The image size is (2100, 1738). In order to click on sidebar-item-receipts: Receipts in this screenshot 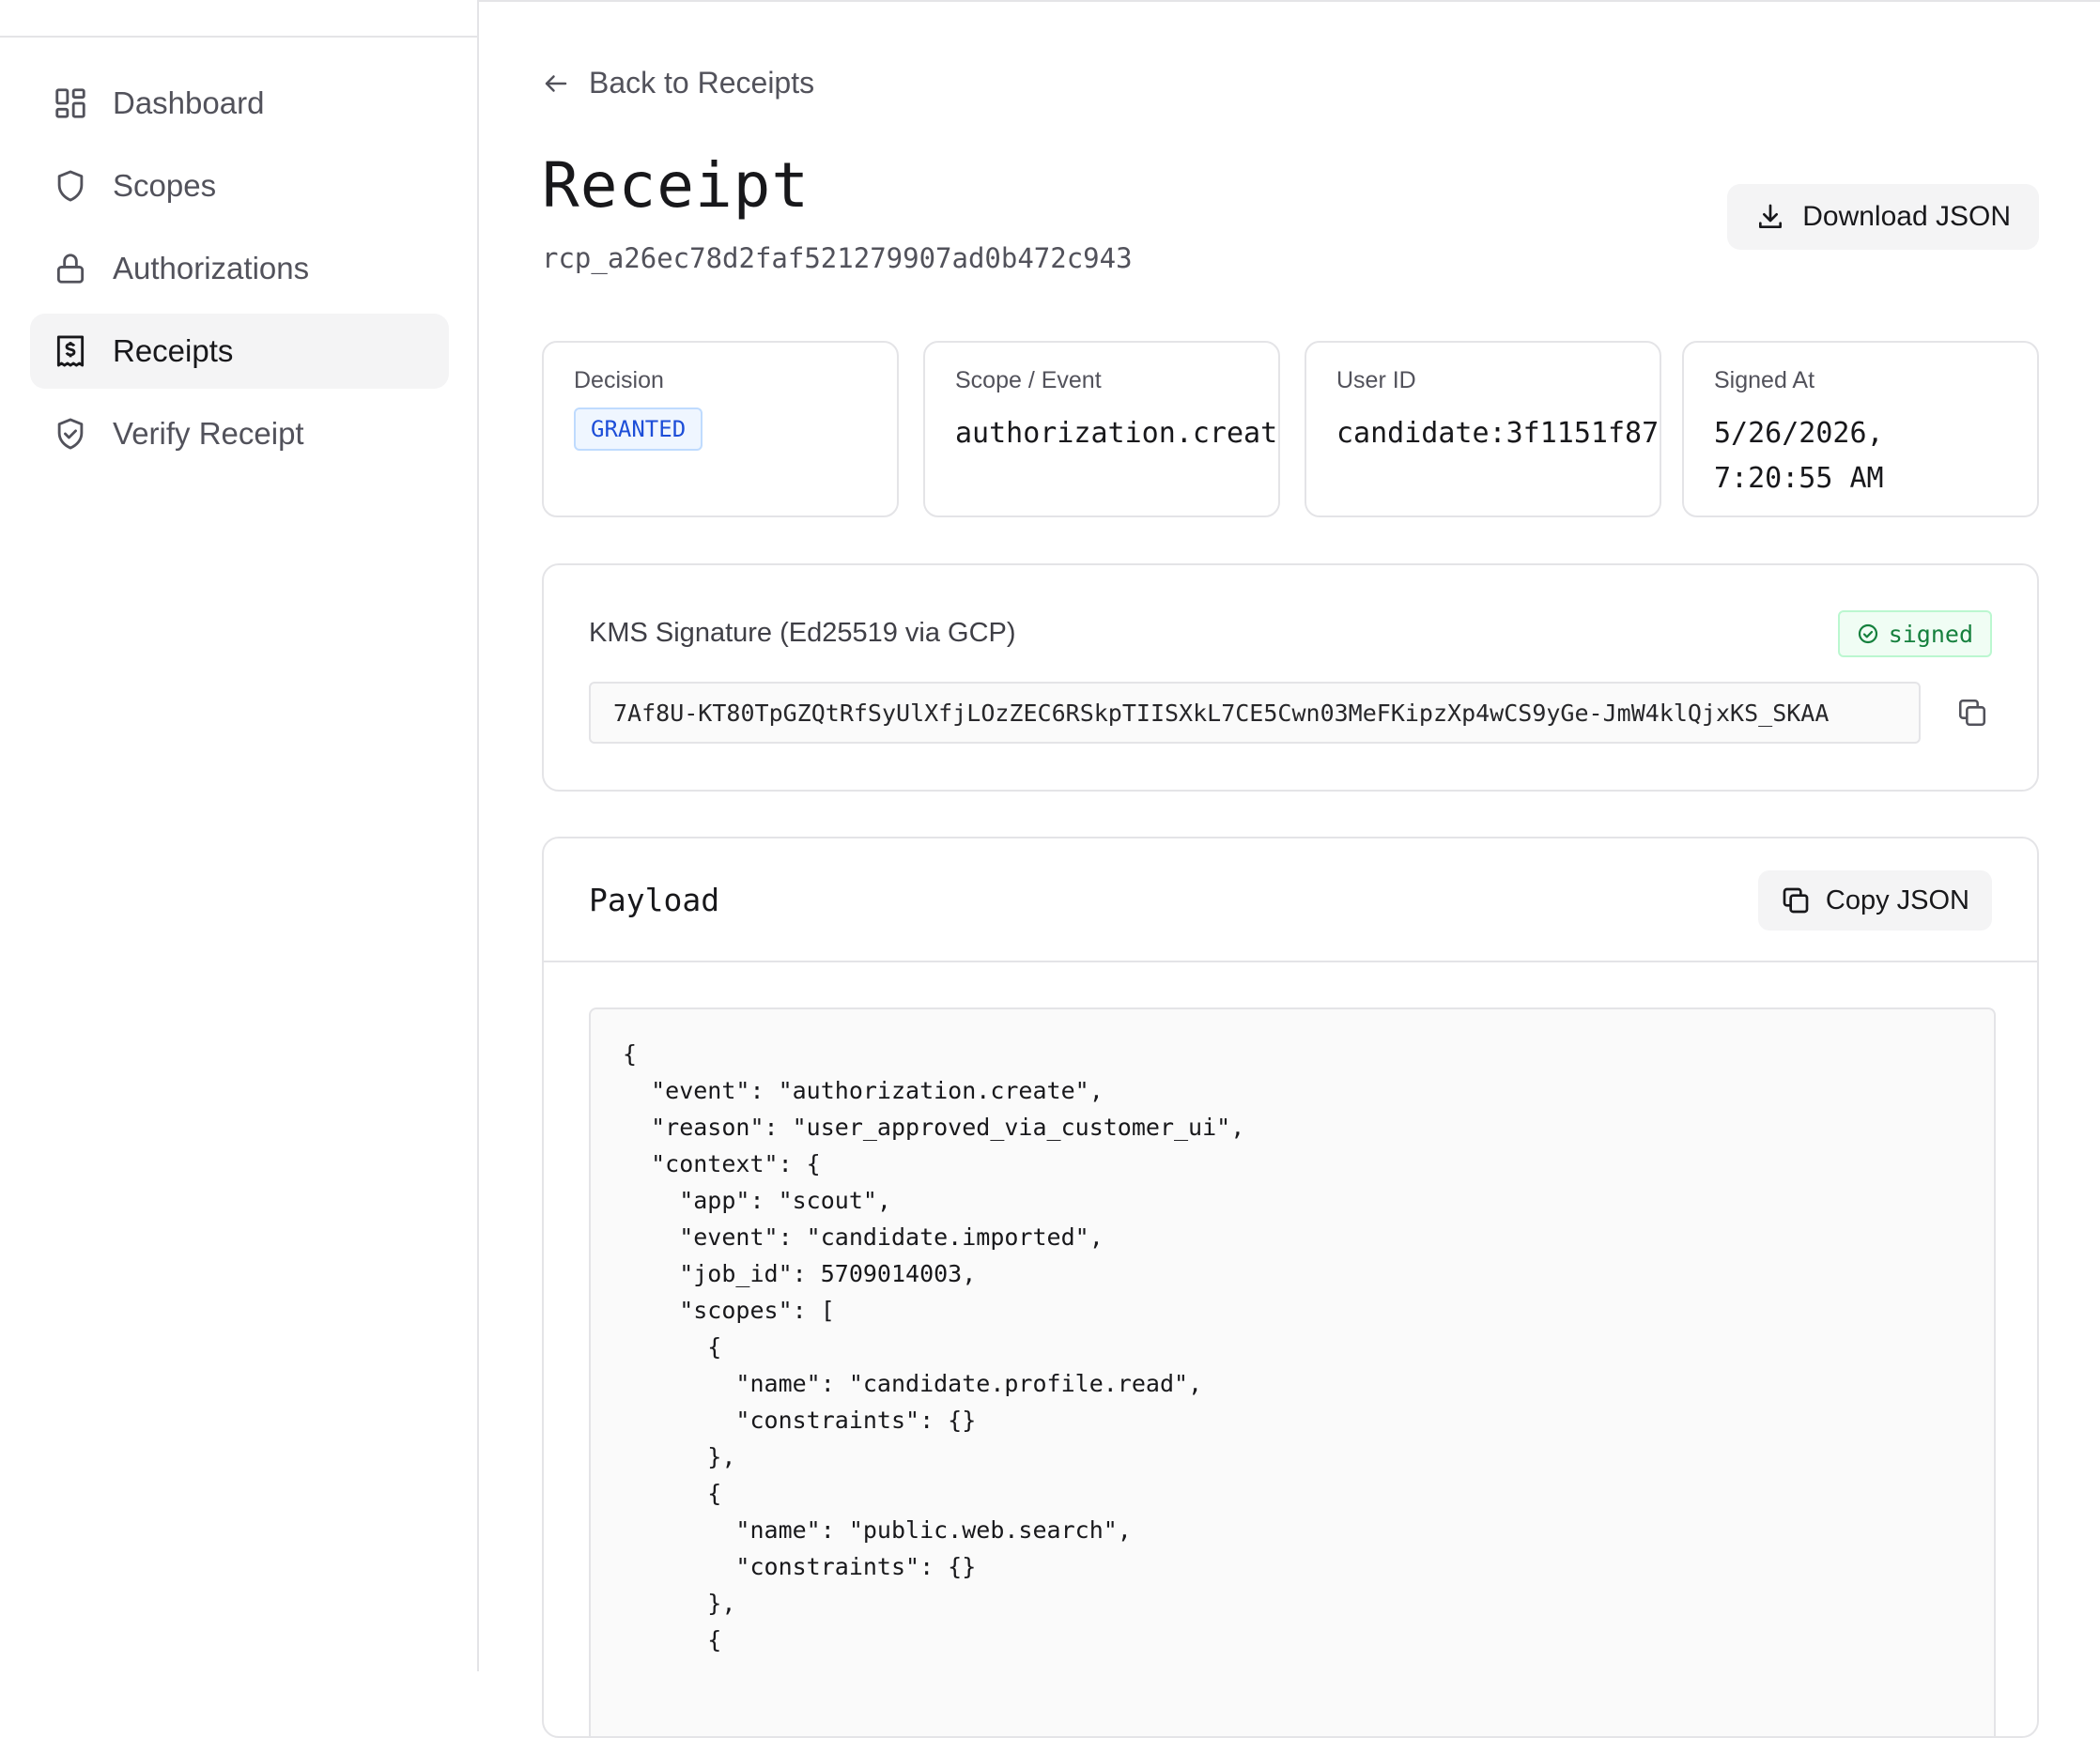, I will do `click(240, 351)`.